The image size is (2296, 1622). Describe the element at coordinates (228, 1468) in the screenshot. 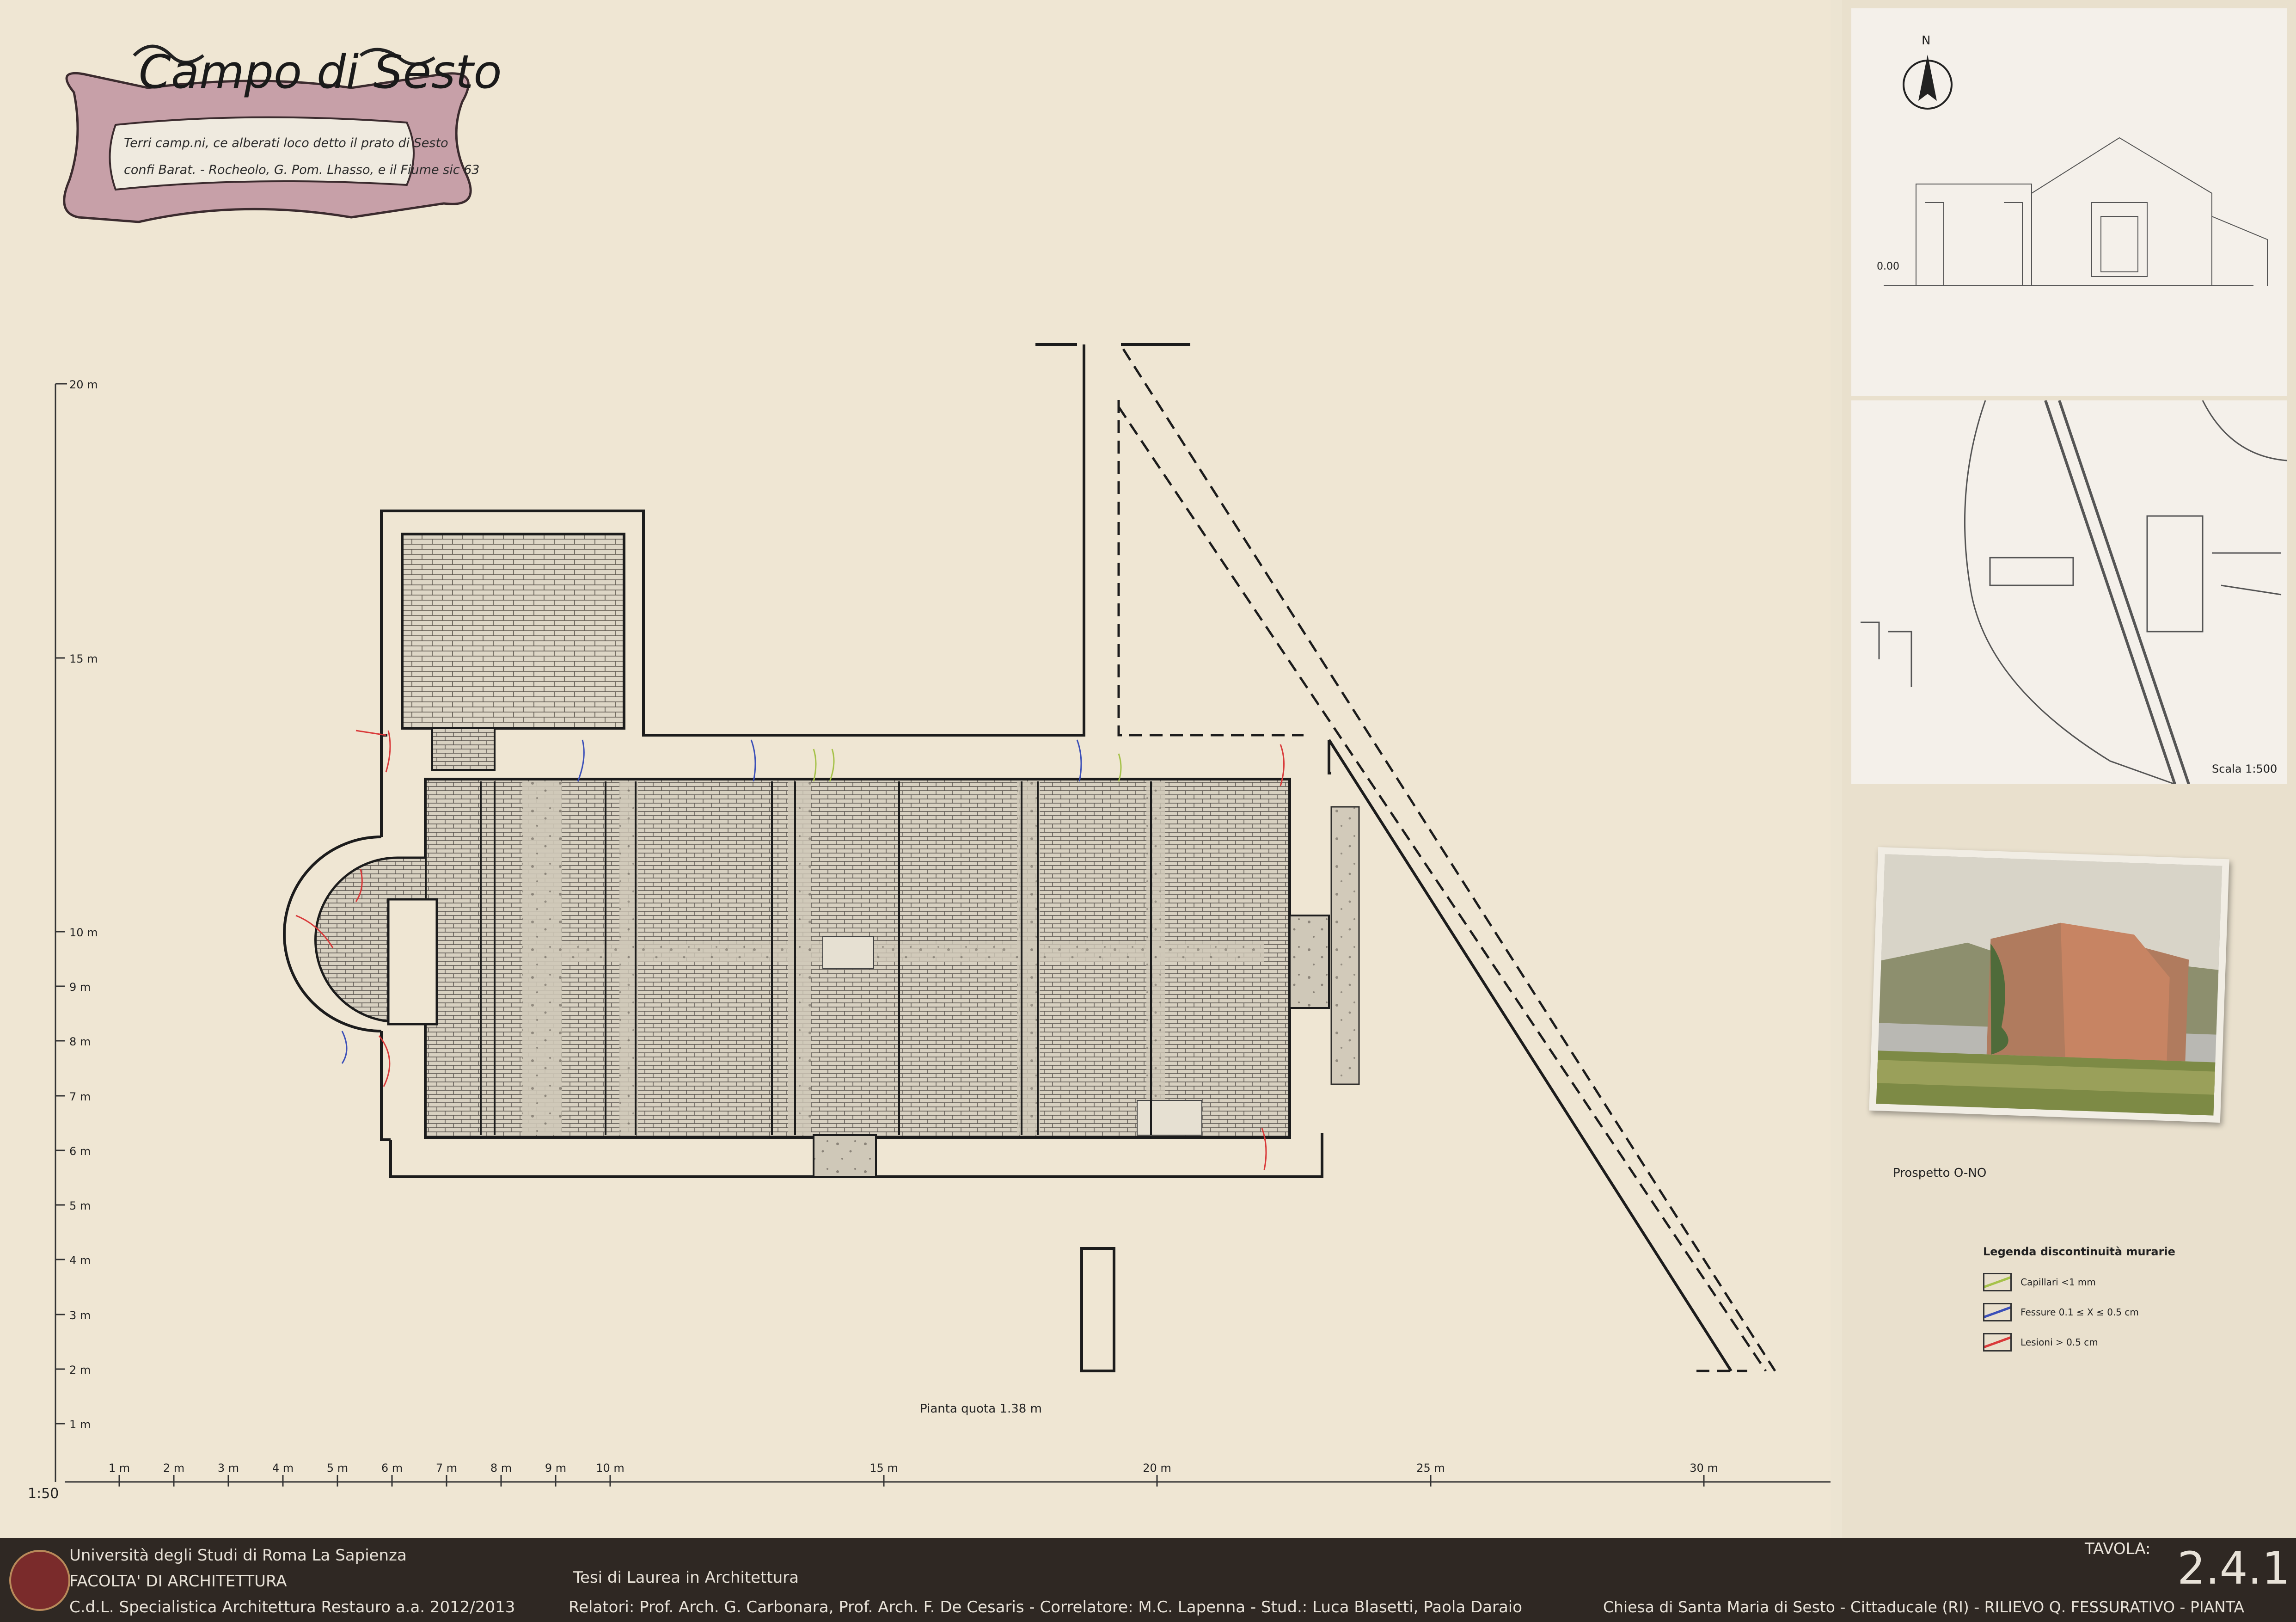

I see `h-tick-3: 3 m` at that location.